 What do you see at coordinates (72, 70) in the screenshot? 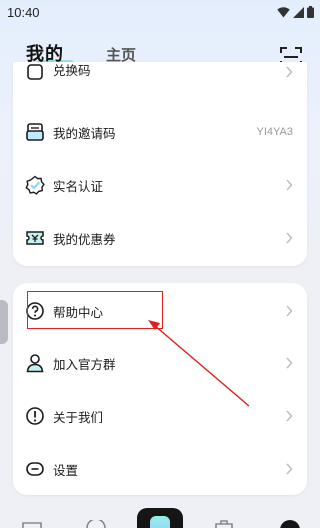
I see `menu-item-label: 兑换码` at bounding box center [72, 70].